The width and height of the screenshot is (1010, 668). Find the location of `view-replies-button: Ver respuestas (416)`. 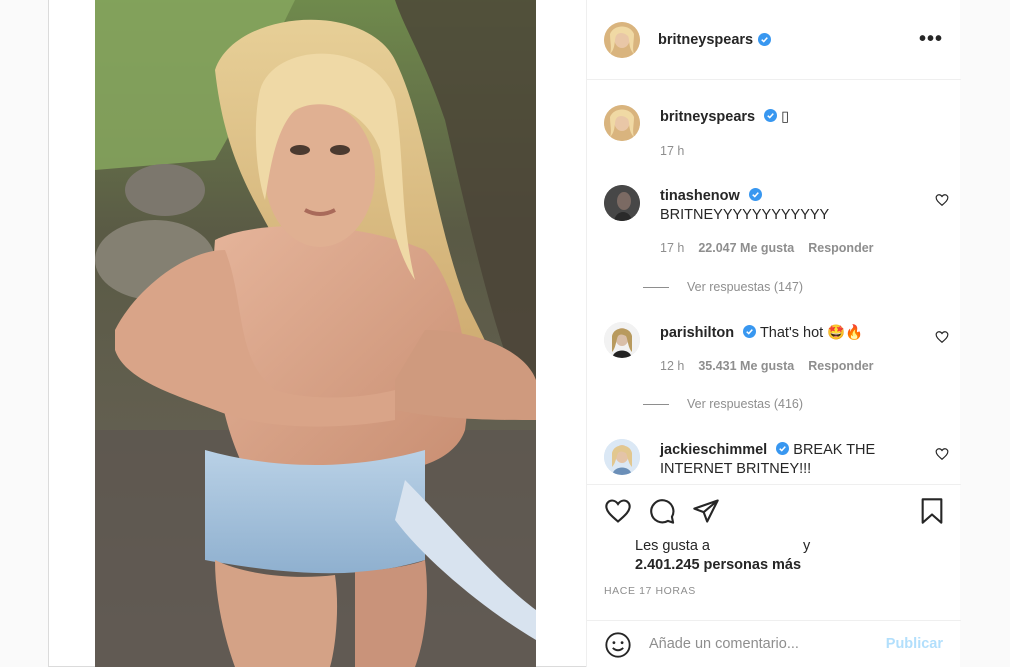

view-replies-button: Ver respuestas (416) is located at coordinates (723, 404).